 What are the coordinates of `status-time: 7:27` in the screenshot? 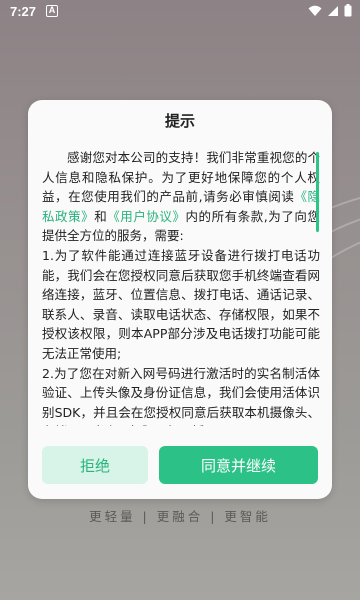 It's located at (23, 11).